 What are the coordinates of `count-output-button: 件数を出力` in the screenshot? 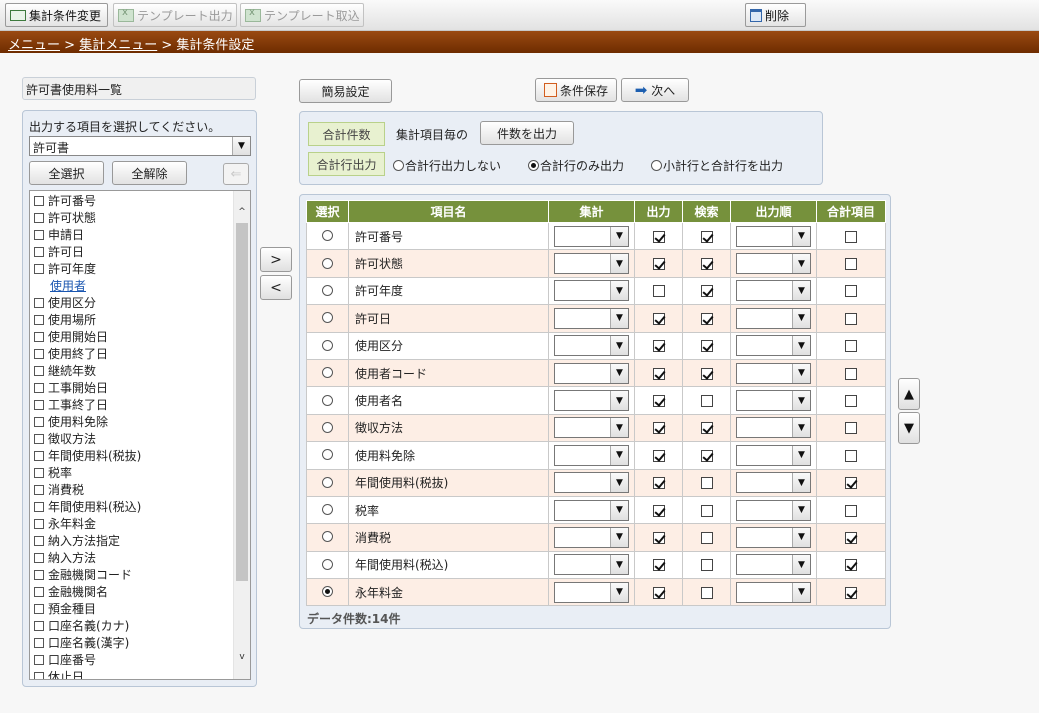 It's located at (527, 133).